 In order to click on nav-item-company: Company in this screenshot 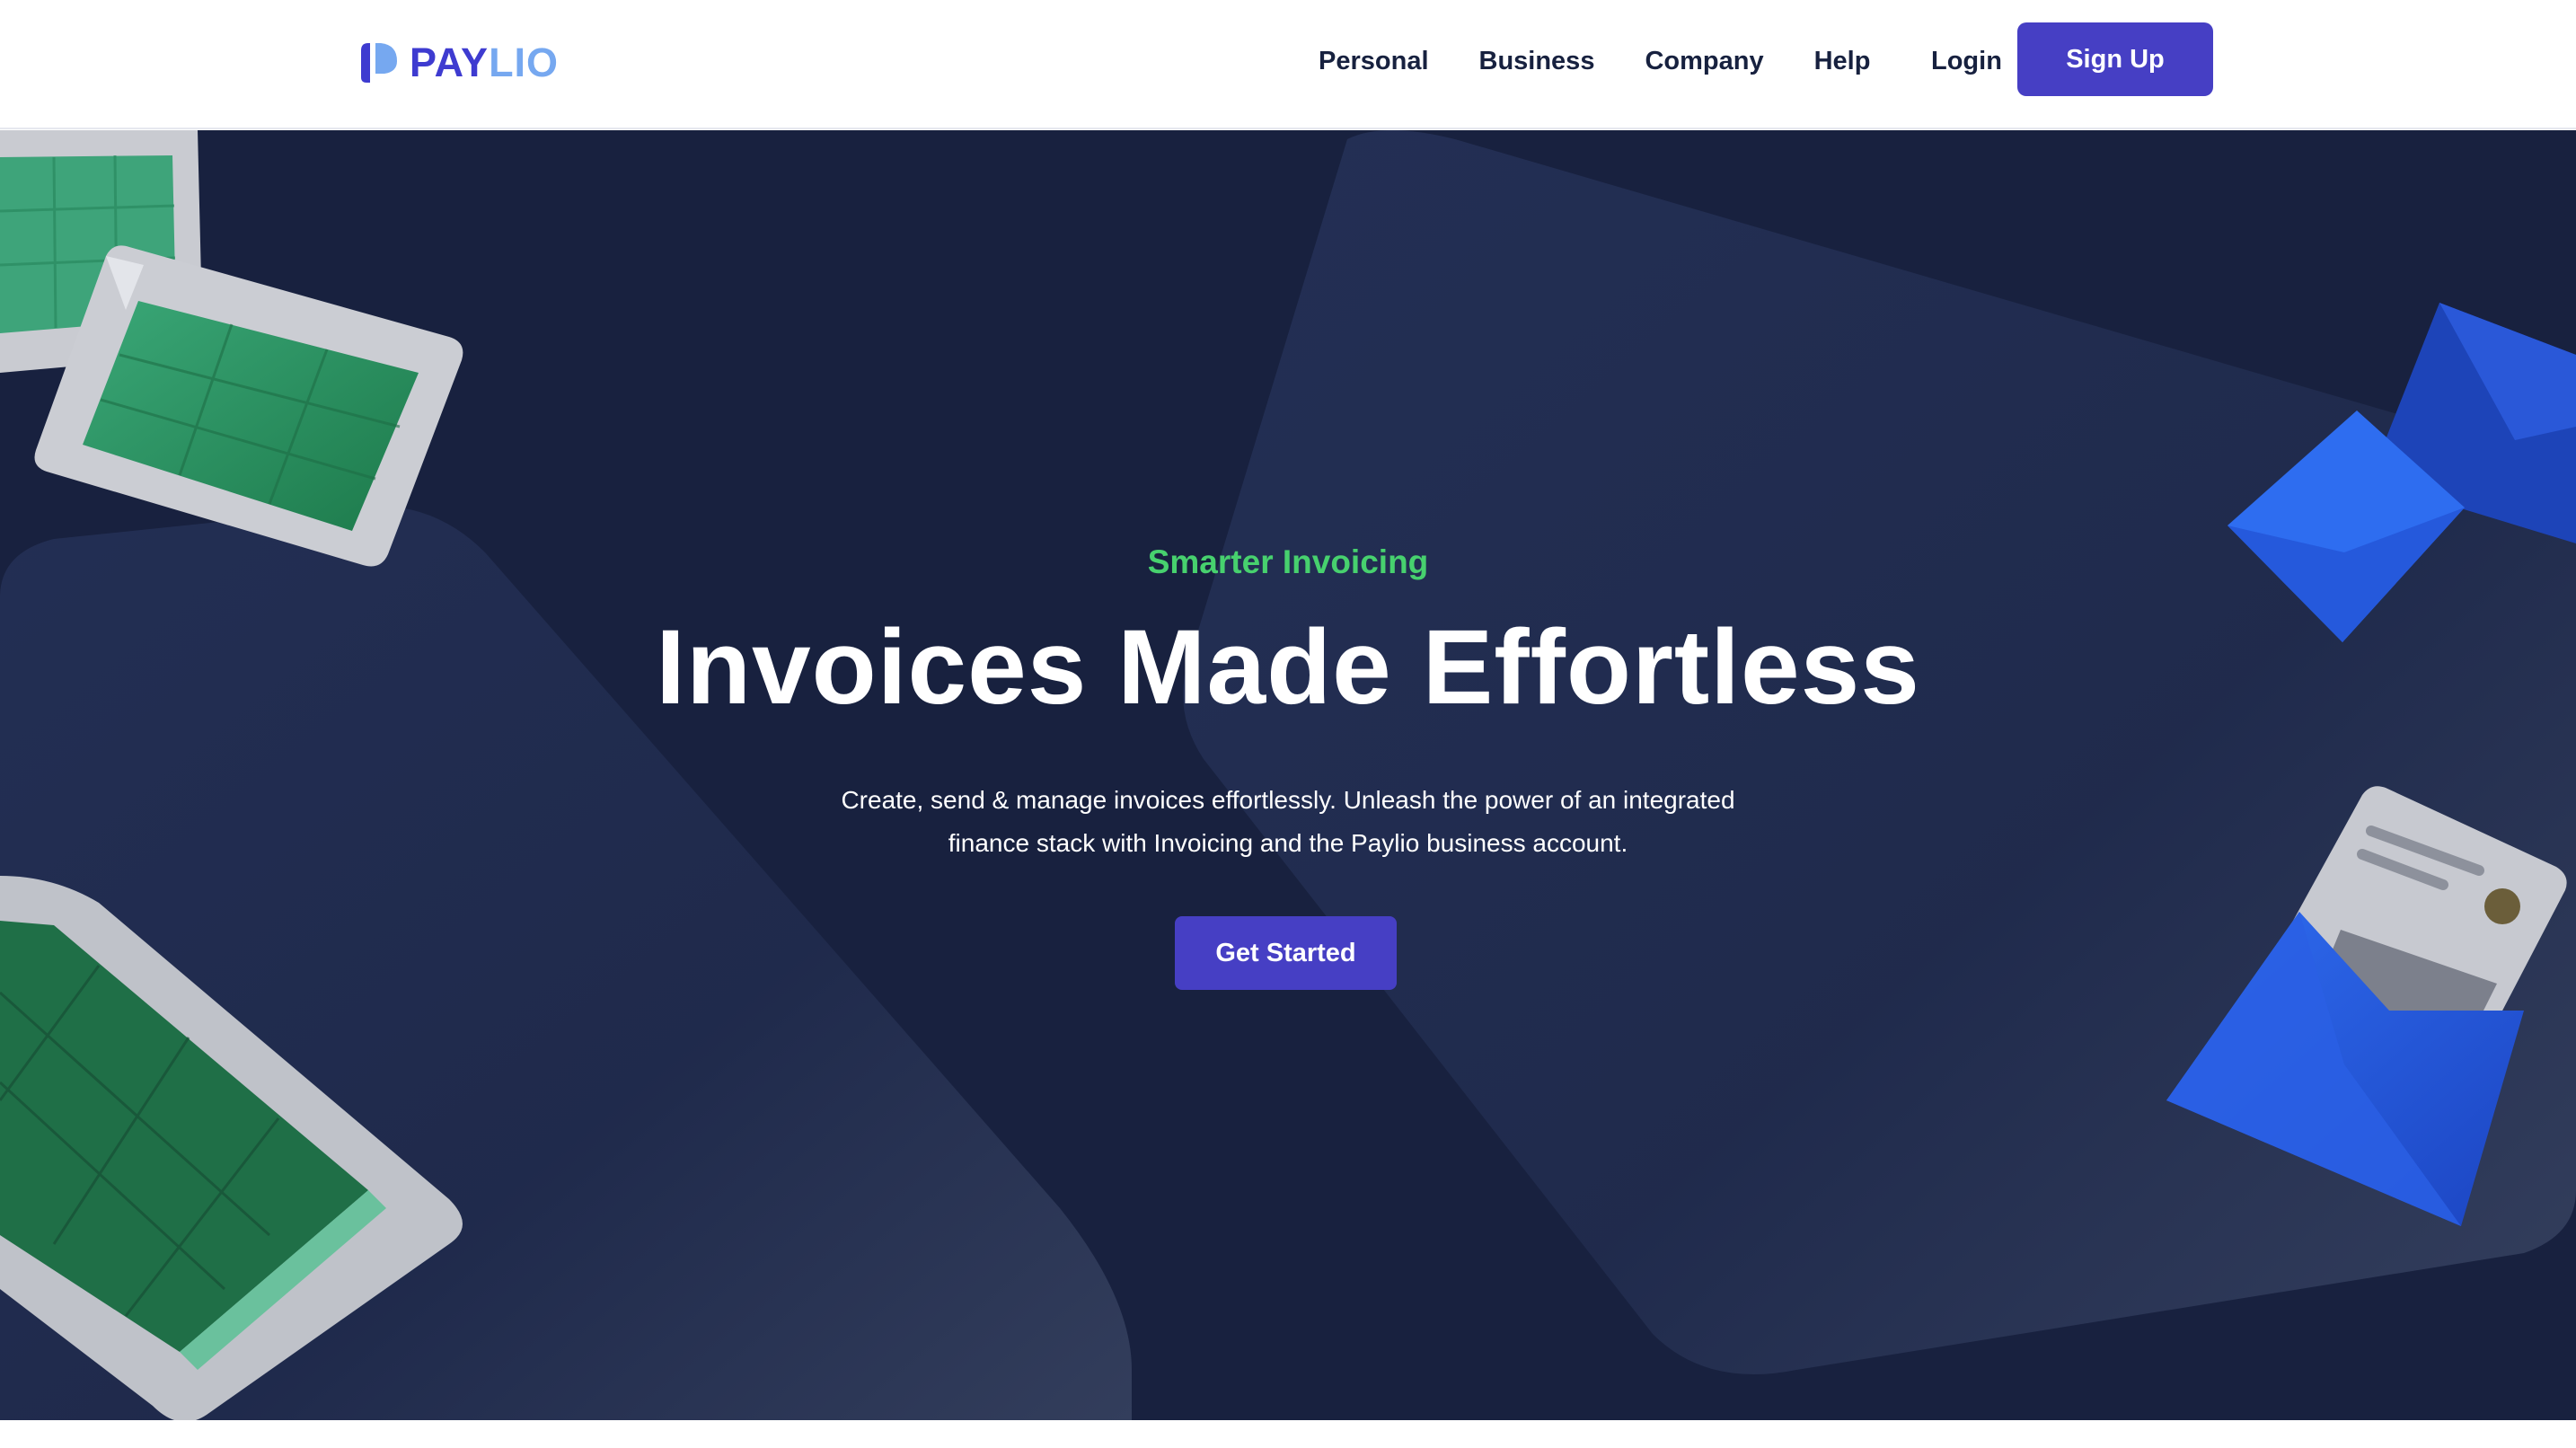, I will do `click(1703, 62)`.